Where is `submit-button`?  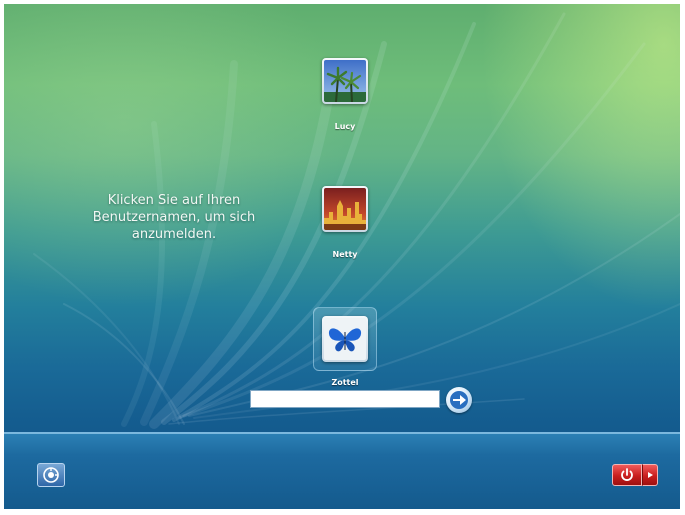 submit-button is located at coordinates (459, 400).